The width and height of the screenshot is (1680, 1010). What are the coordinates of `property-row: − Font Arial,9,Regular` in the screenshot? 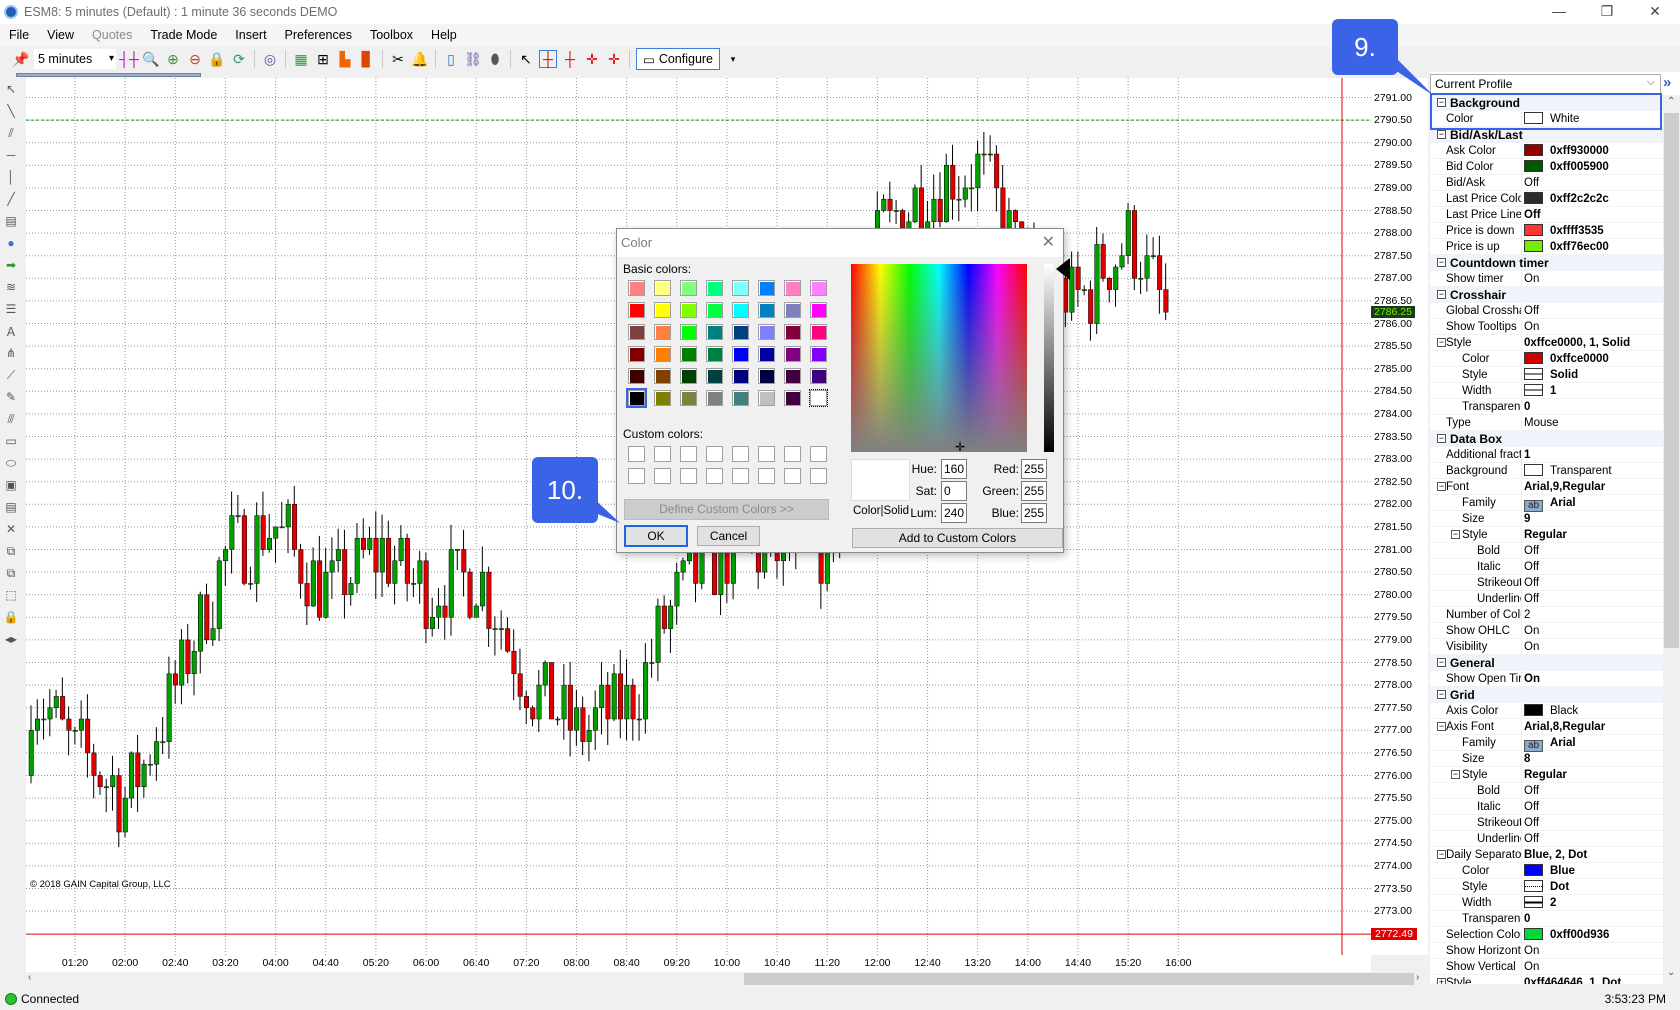 It's located at (1546, 487).